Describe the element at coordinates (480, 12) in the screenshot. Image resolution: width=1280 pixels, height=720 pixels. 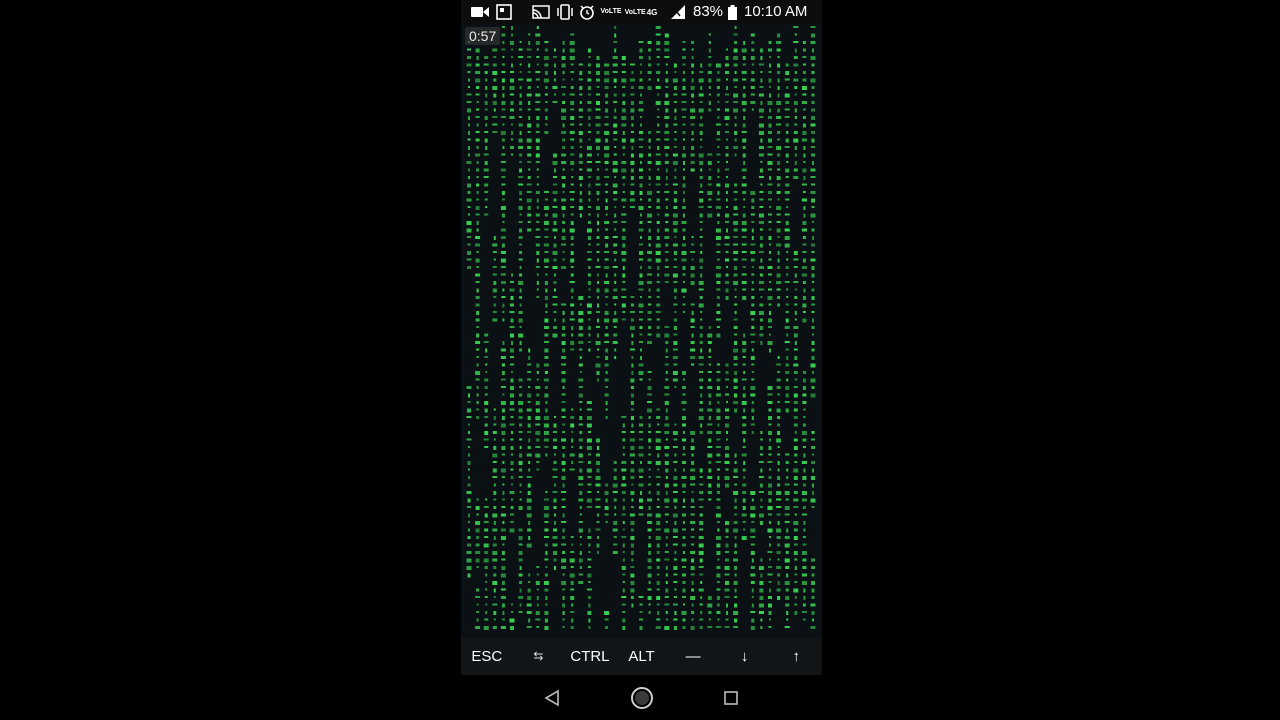
I see `video-camera-icon` at that location.